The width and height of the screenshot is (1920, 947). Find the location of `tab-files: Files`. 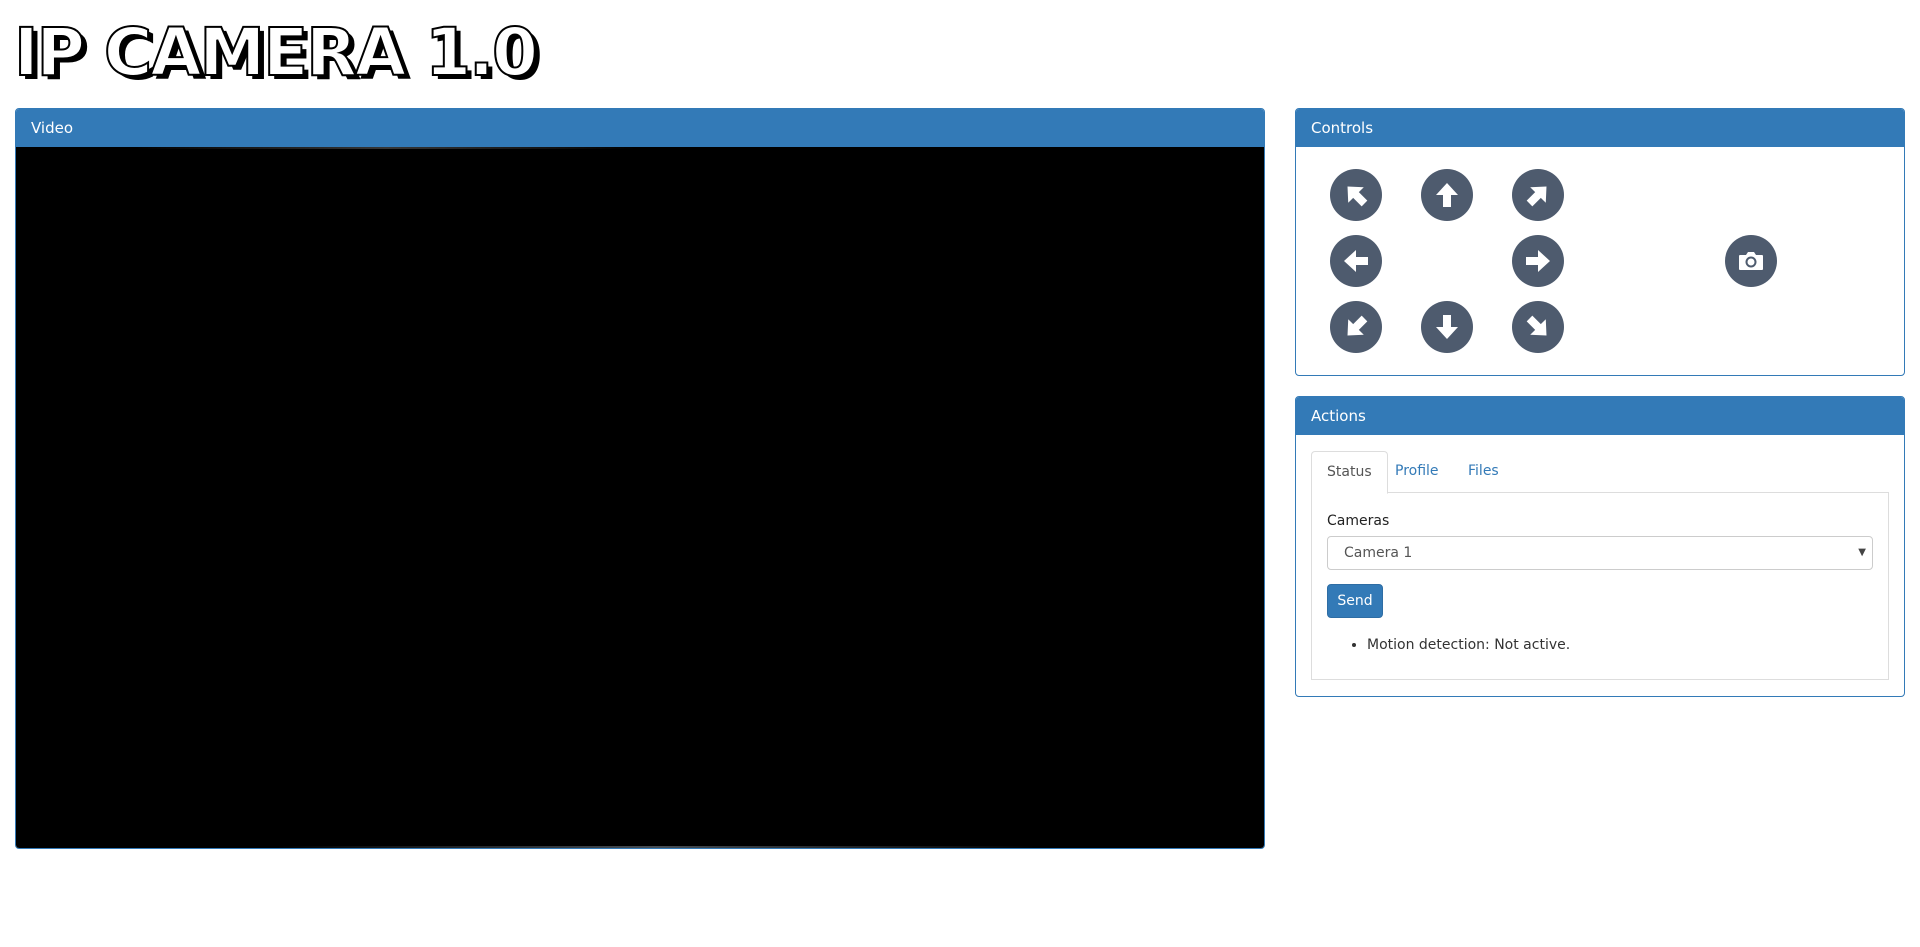

tab-files: Files is located at coordinates (1483, 472).